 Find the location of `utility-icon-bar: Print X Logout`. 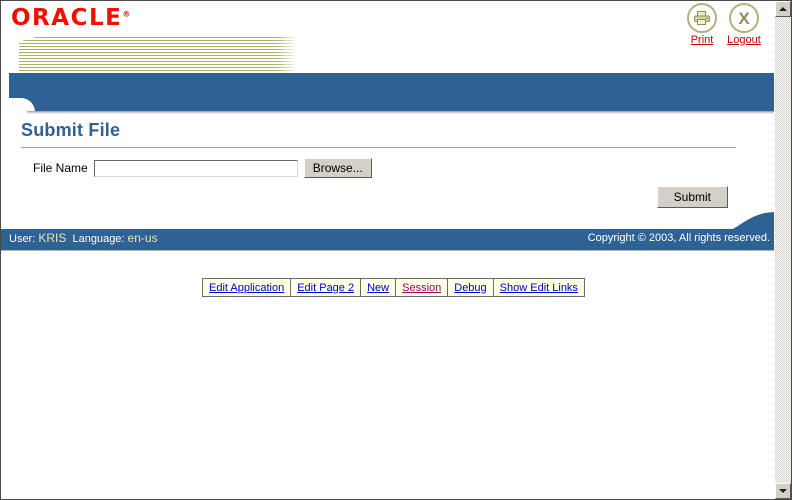

utility-icon-bar: Print X Logout is located at coordinates (723, 24).